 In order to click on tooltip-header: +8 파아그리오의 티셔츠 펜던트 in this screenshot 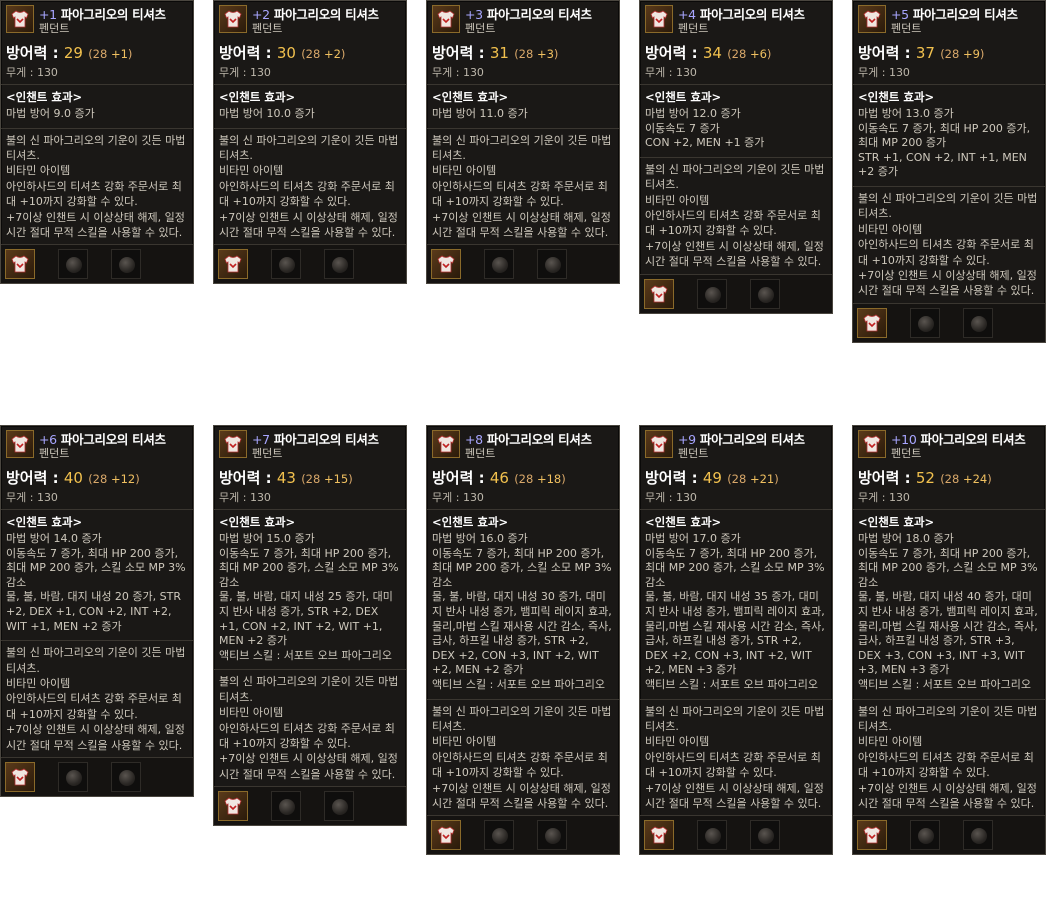, I will do `click(523, 445)`.